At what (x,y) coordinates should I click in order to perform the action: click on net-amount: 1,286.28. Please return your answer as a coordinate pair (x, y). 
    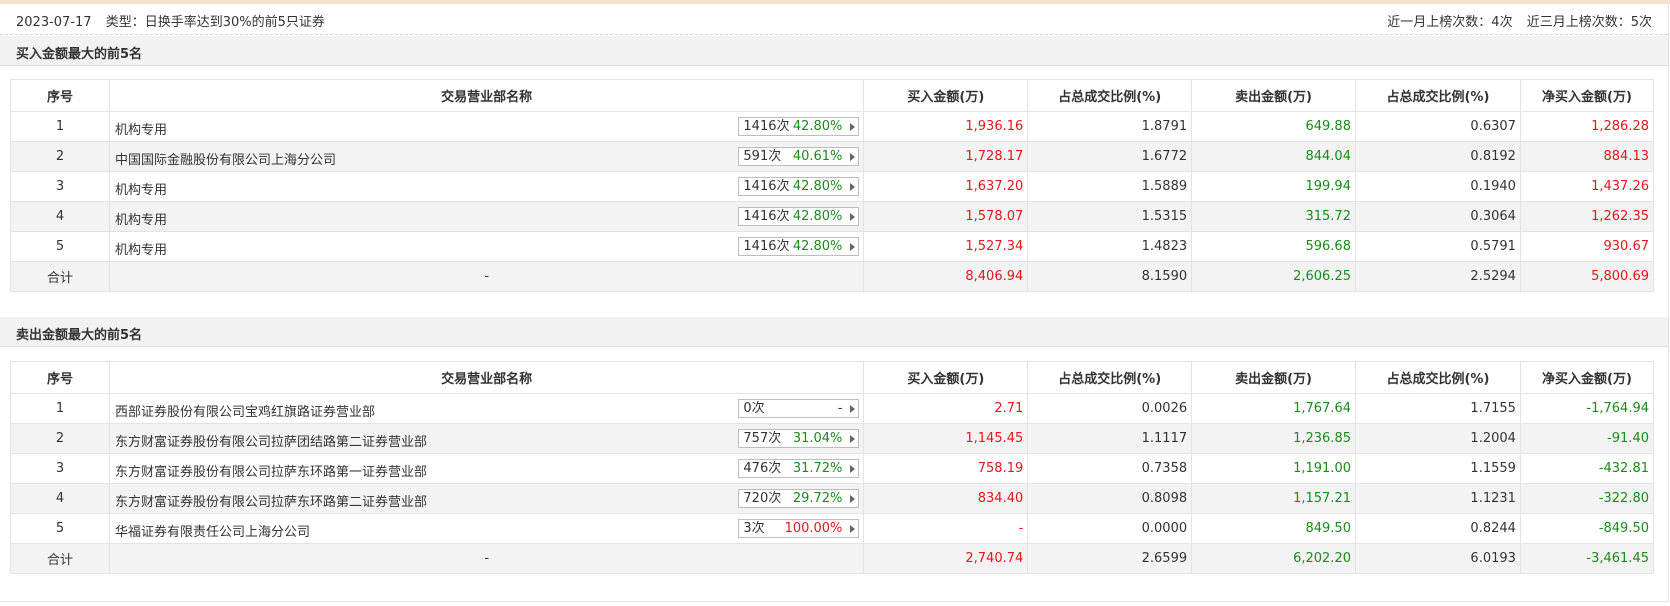
    Looking at the image, I should click on (1587, 126).